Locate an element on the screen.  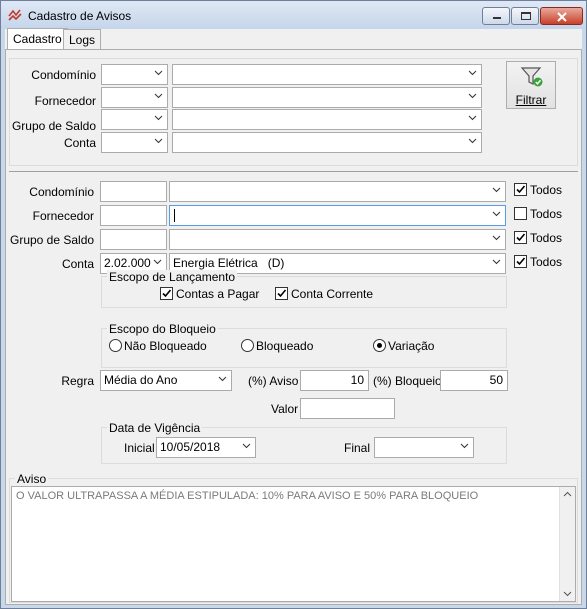
label-final: Final is located at coordinates (357, 448).